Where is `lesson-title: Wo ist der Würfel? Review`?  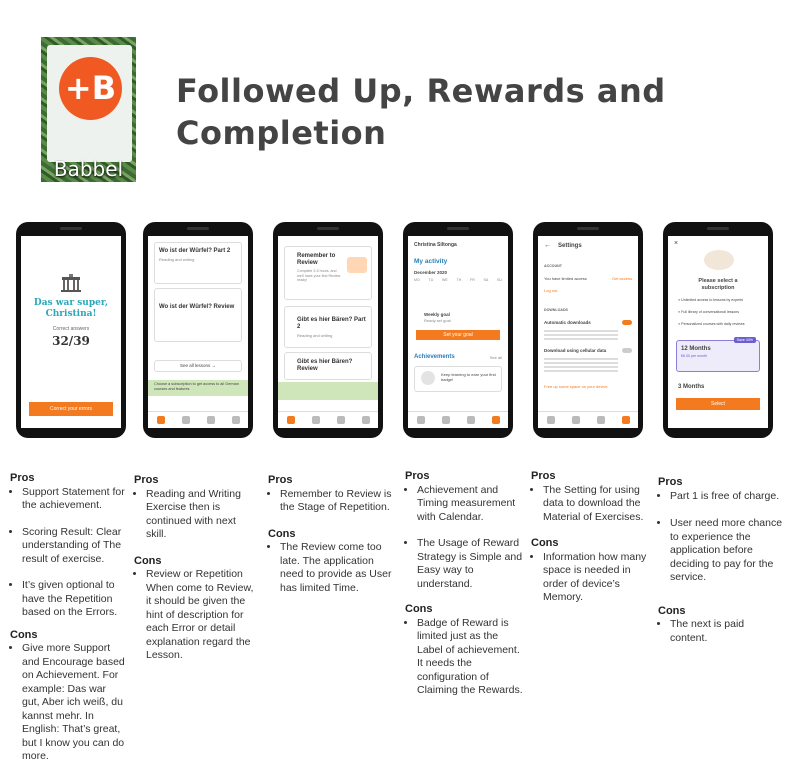
lesson-title: Wo ist der Würfel? Review is located at coordinates (197, 307).